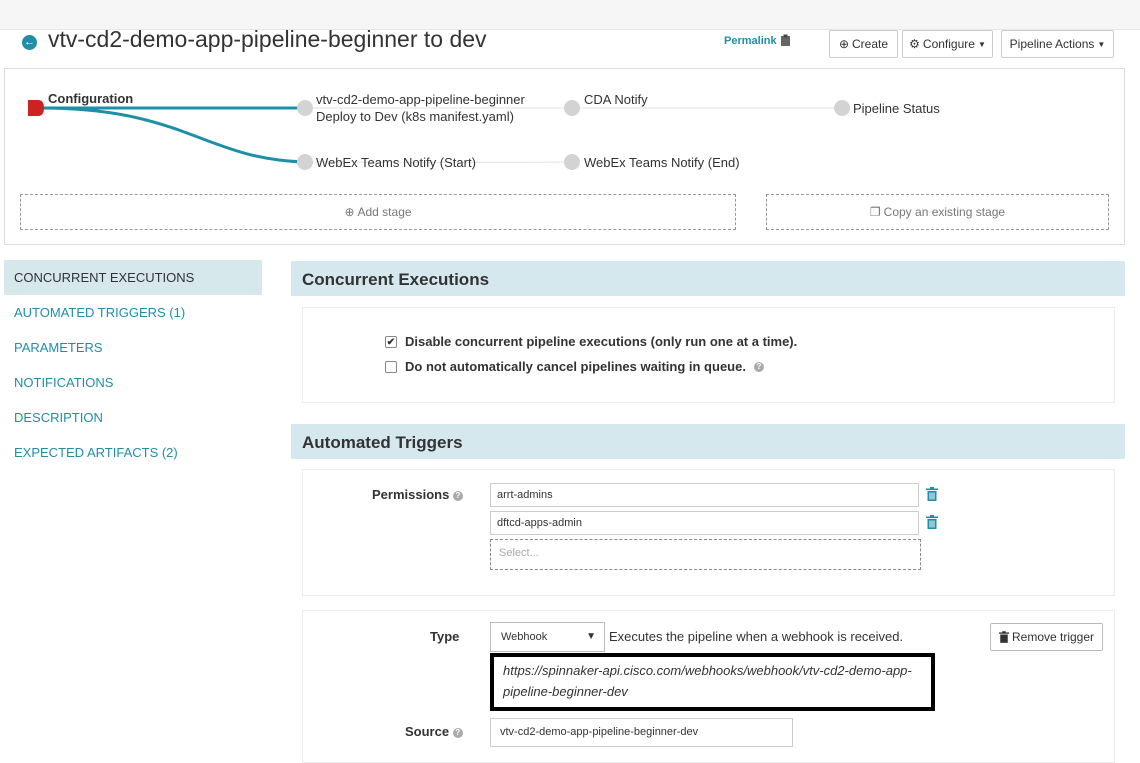 Image resolution: width=1140 pixels, height=763 pixels. I want to click on trigger-type-select: Webhook ▼, so click(547, 637).